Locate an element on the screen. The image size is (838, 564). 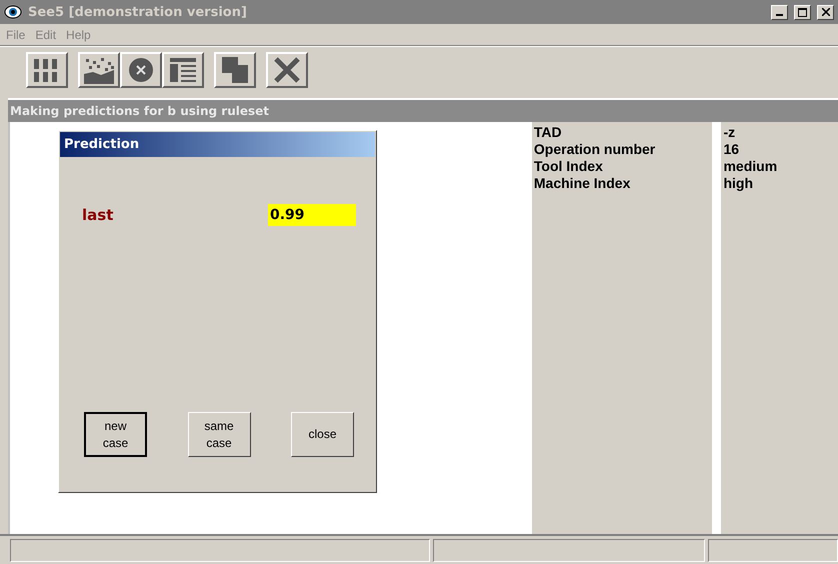
copy-icon is located at coordinates (235, 69).